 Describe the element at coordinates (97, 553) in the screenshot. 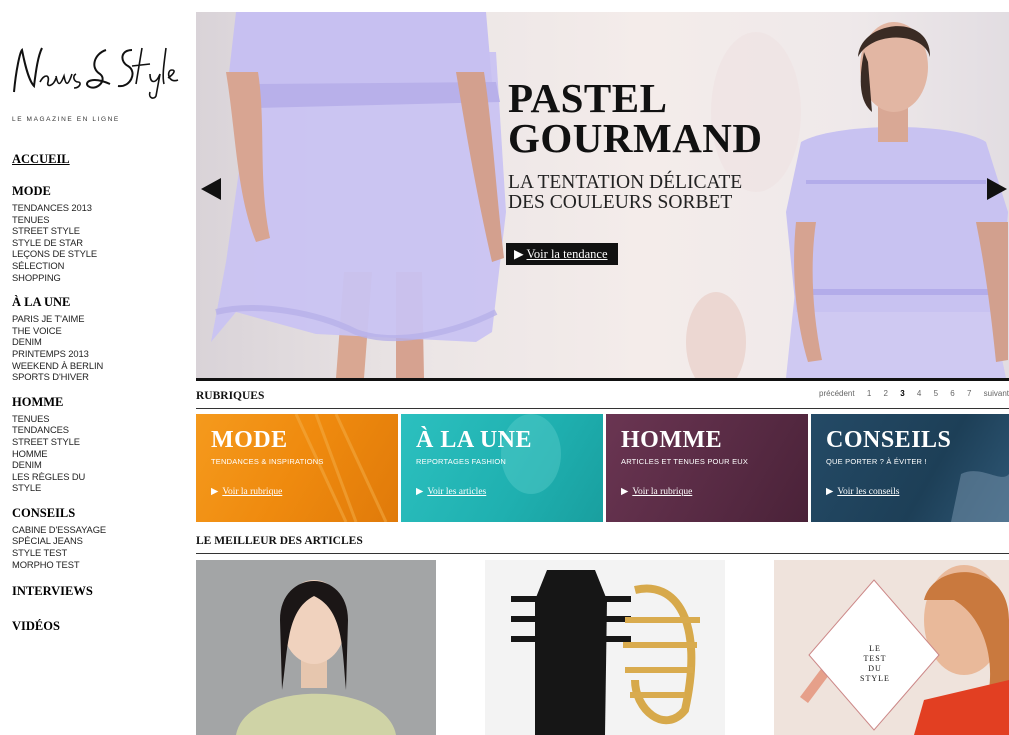

I see `nav-item: STYLE TEST` at that location.